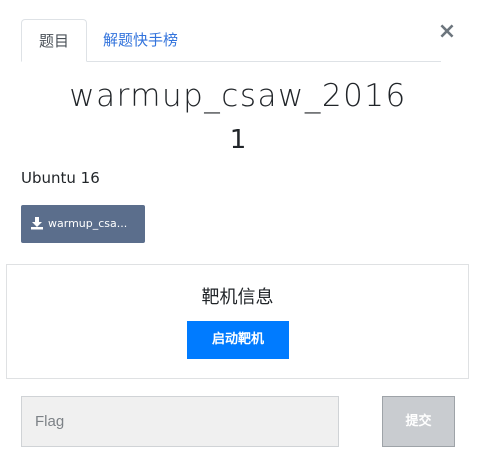 This screenshot has height=469, width=482. Describe the element at coordinates (237, 297) in the screenshot. I see `target-info-title: 靶机信息` at that location.